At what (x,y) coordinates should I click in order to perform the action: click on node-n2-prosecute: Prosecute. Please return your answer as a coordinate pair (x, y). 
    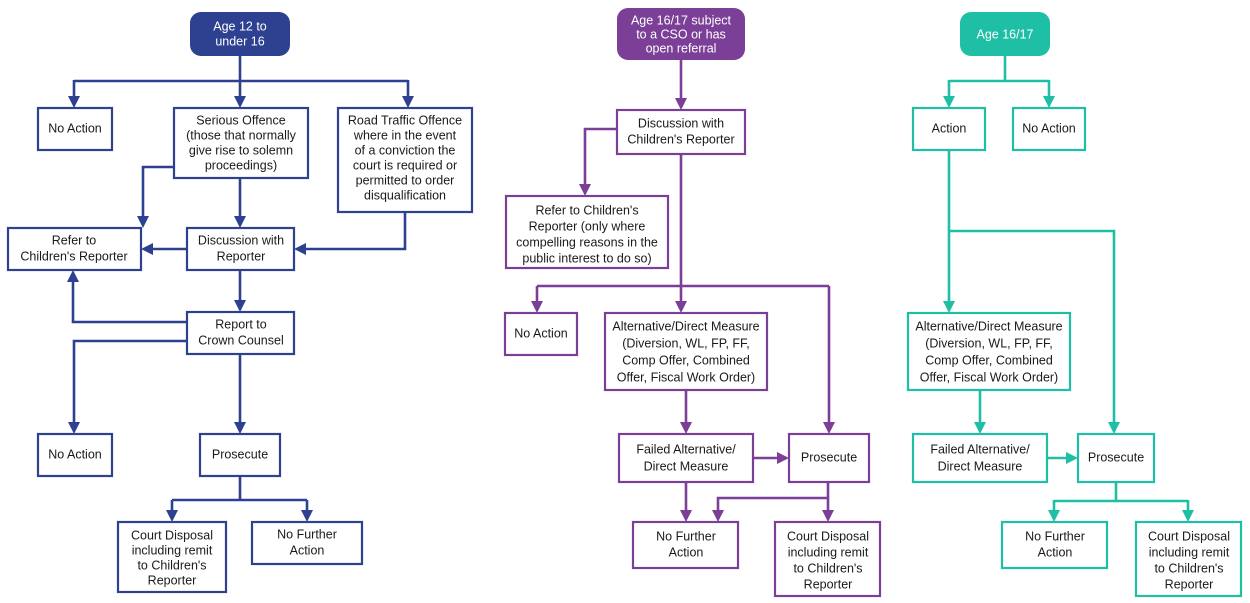
    Looking at the image, I should click on (829, 458).